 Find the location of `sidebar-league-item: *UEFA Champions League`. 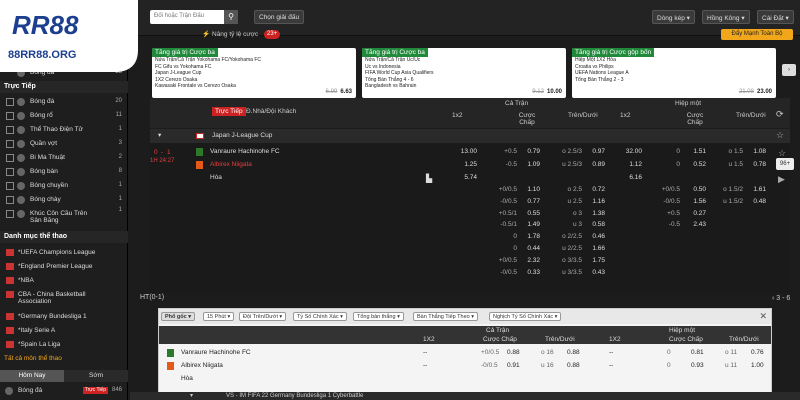

sidebar-league-item: *UEFA Champions League is located at coordinates (64, 252).